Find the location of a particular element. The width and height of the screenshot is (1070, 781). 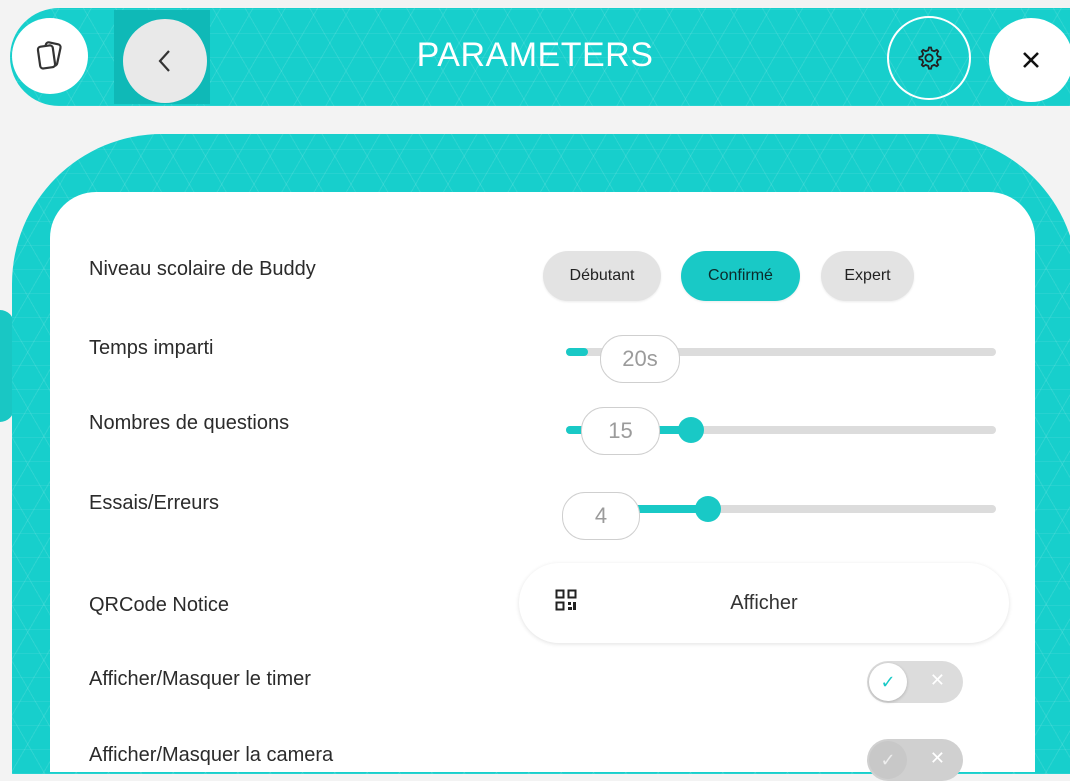

close-button is located at coordinates (1029, 60).